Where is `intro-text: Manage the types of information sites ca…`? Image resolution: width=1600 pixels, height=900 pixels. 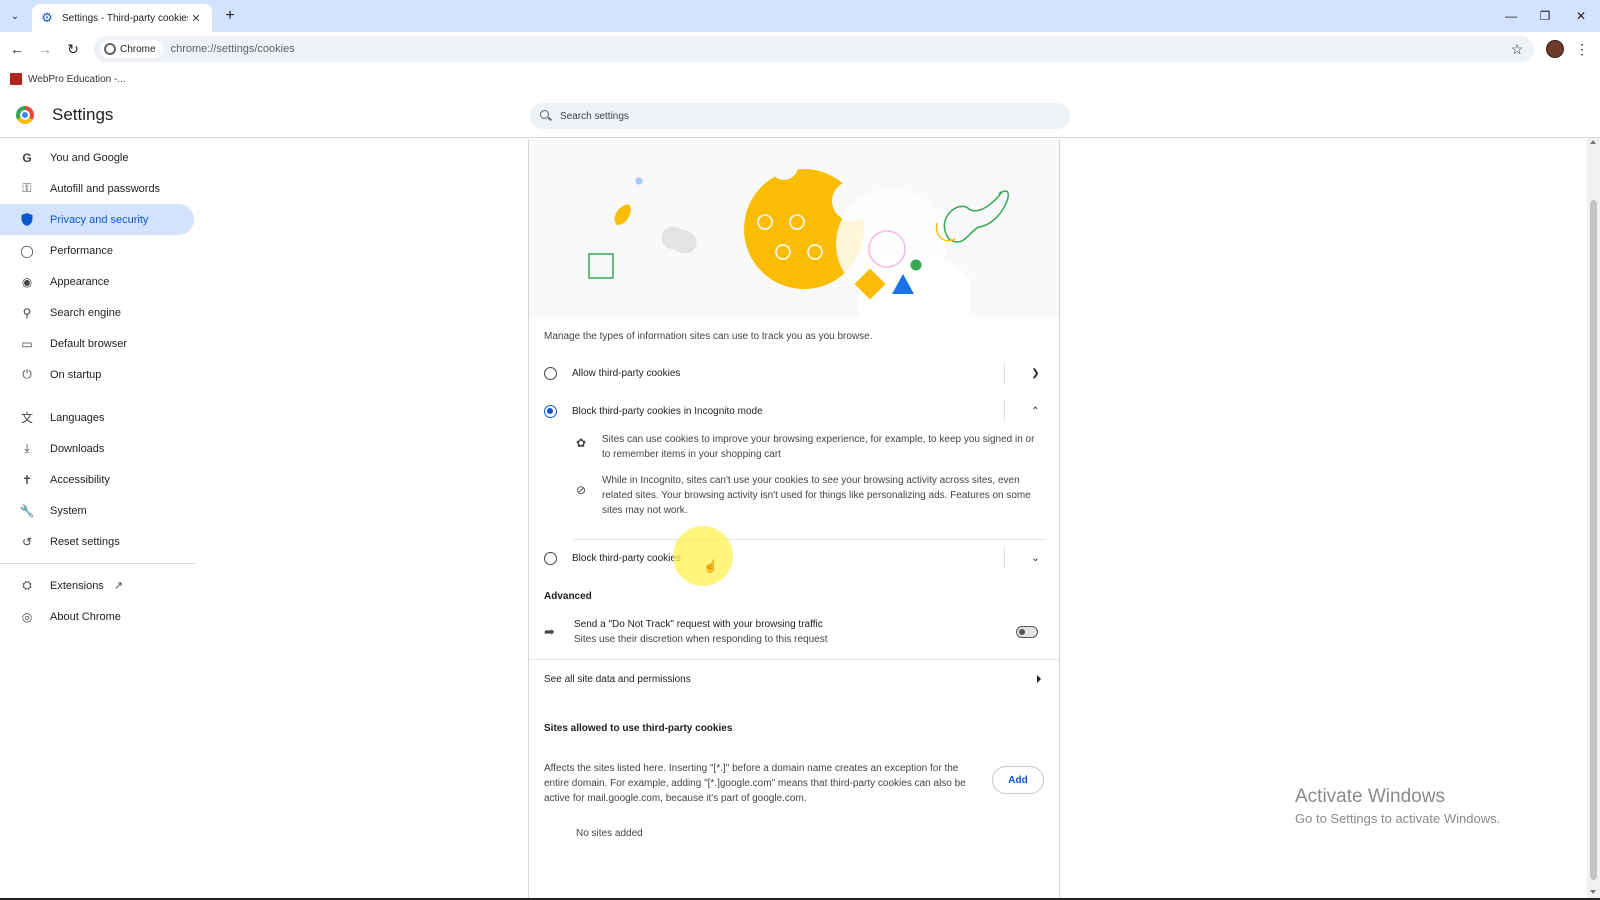 intro-text: Manage the types of information sites ca… is located at coordinates (708, 336).